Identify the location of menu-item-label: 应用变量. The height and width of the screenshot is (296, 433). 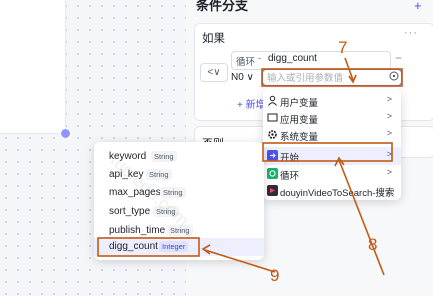
(299, 120).